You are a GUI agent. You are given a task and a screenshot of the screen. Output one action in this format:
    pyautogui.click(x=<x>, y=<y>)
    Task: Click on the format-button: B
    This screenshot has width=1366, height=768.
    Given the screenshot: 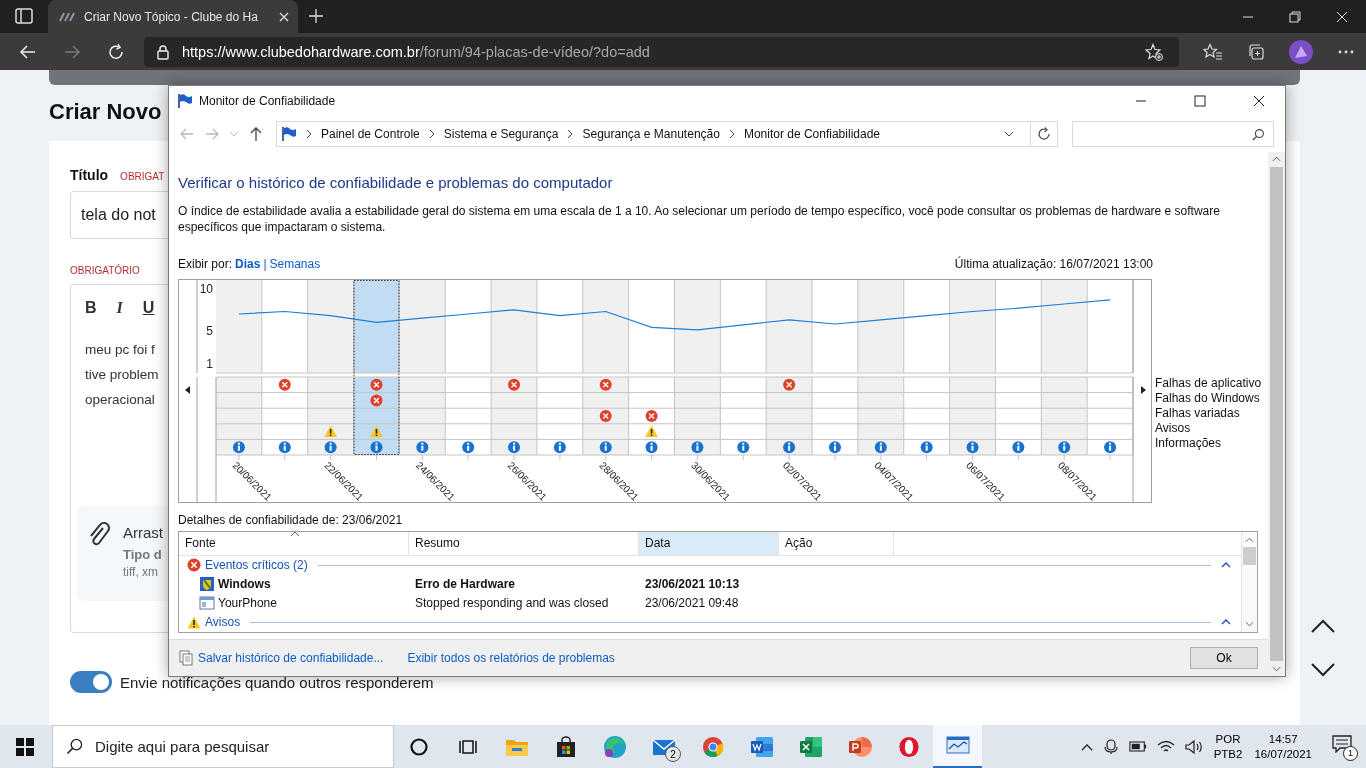 What is the action you would take?
    pyautogui.click(x=91, y=308)
    